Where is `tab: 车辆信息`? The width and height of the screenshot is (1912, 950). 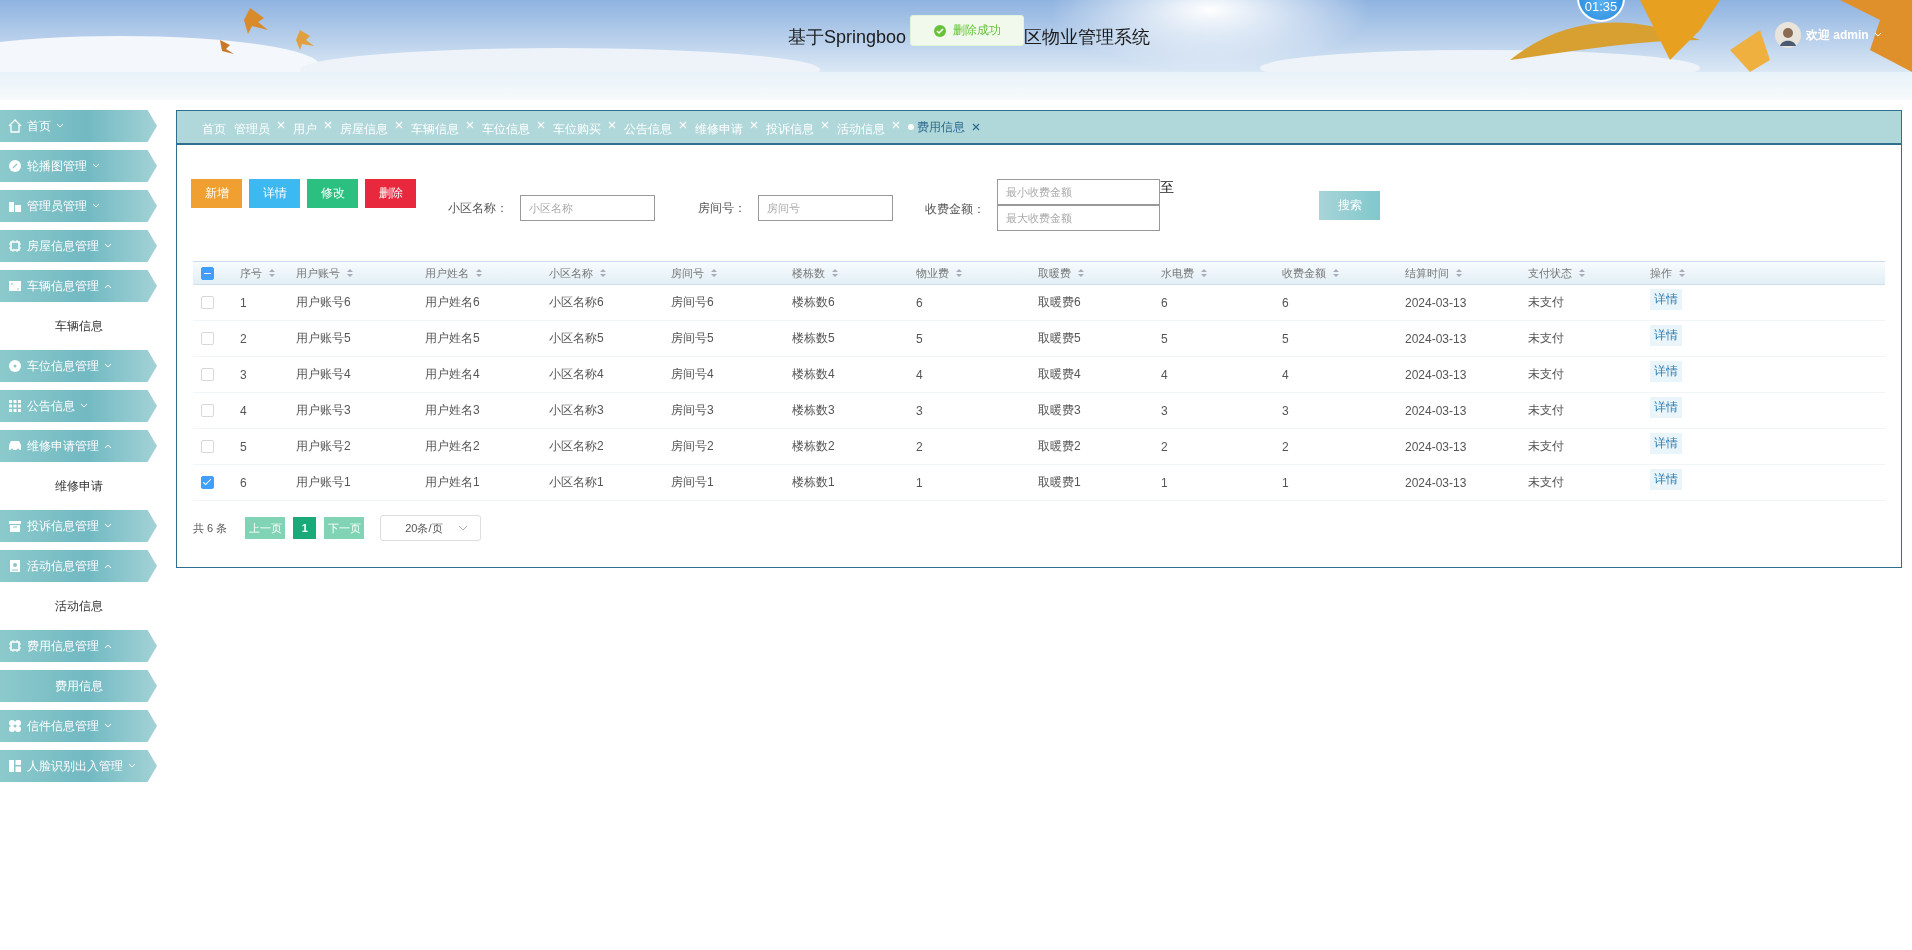 tab: 车辆信息 is located at coordinates (442, 127).